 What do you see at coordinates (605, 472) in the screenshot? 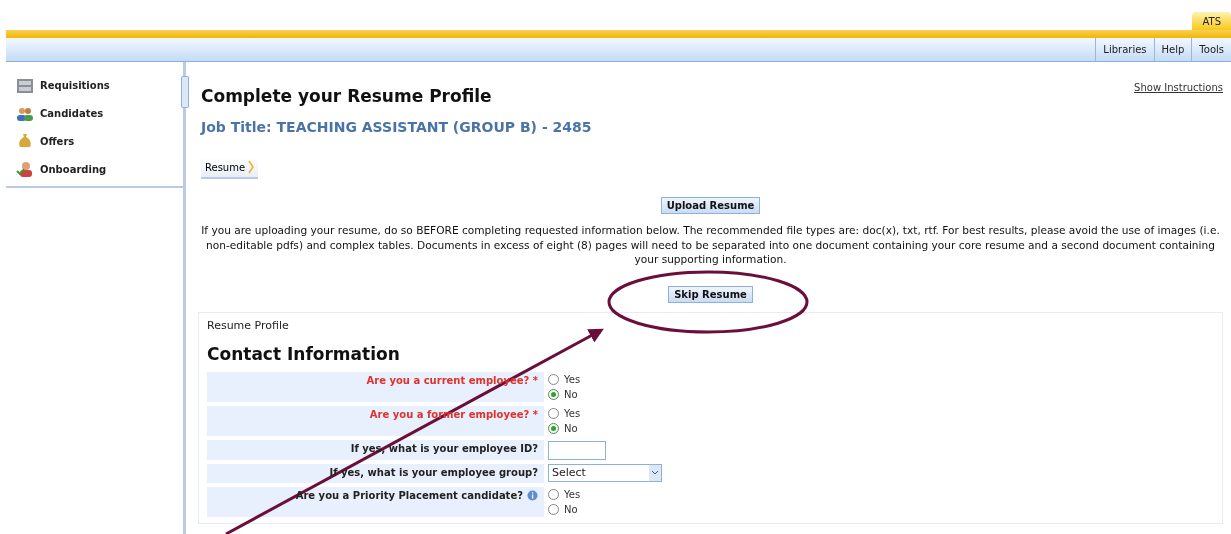
I see `employee-group-select: Select` at bounding box center [605, 472].